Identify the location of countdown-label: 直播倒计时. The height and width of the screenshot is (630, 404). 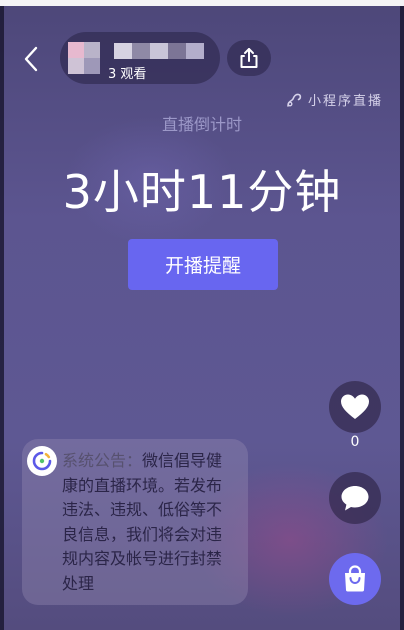
(201, 124).